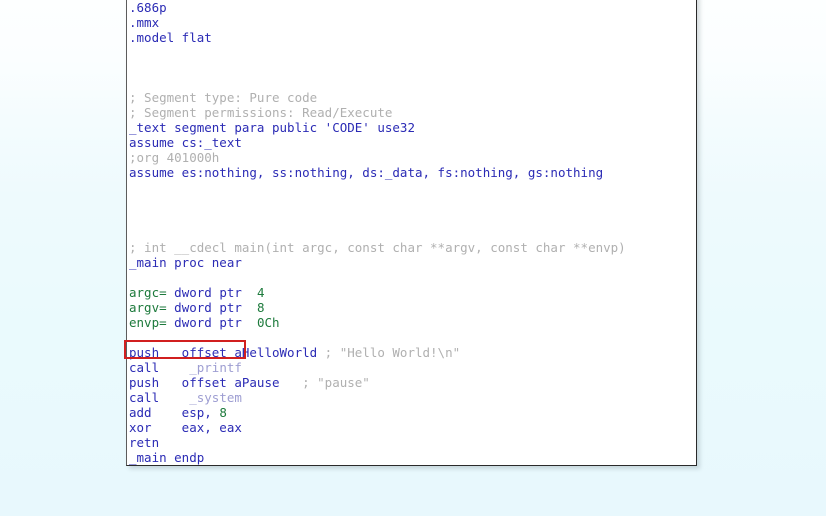  What do you see at coordinates (144, 22) in the screenshot?
I see `code-text: .mmx` at bounding box center [144, 22].